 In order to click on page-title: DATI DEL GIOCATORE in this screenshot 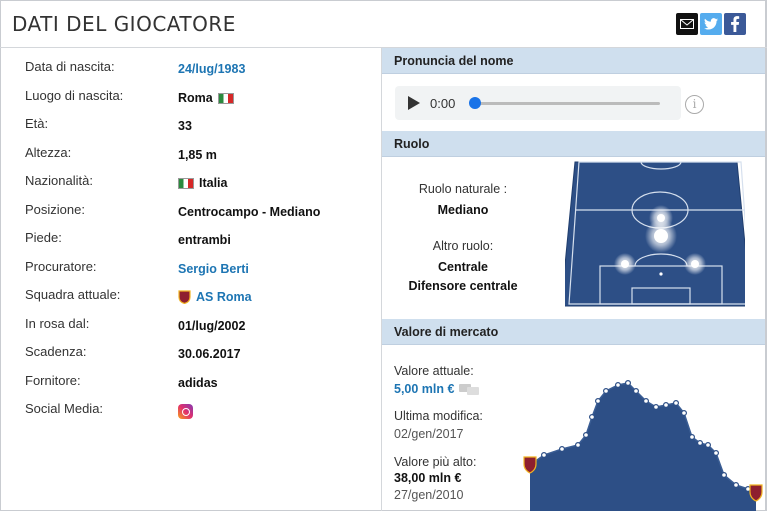, I will do `click(124, 24)`.